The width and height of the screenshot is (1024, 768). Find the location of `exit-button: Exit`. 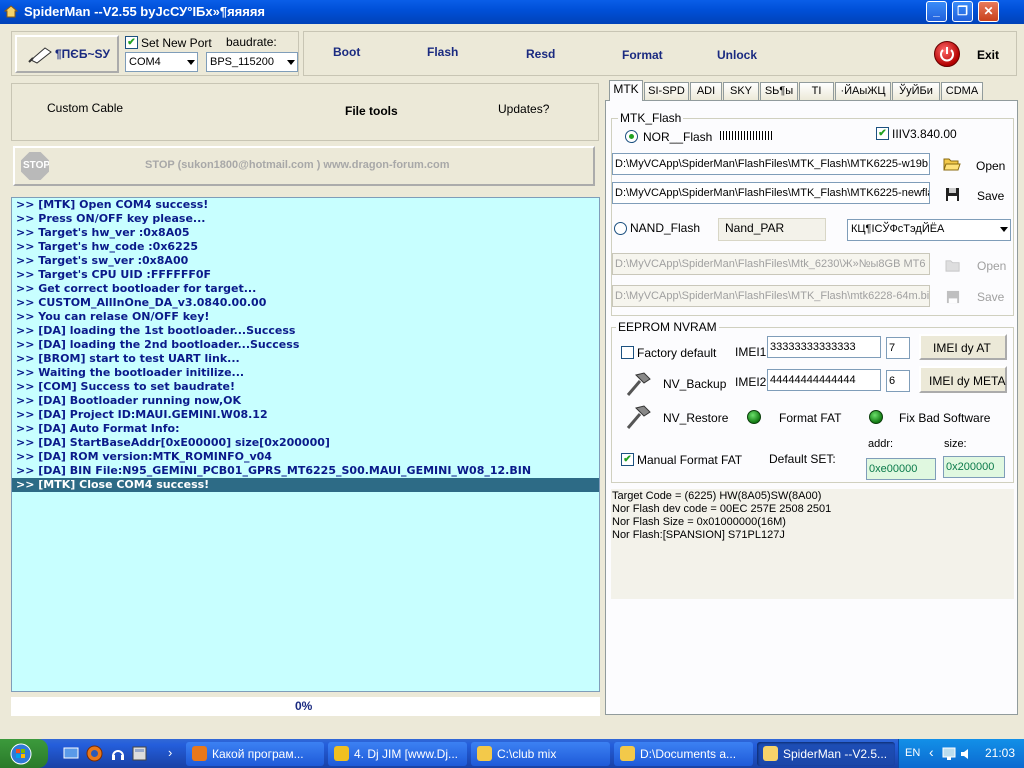

exit-button: Exit is located at coordinates (988, 55).